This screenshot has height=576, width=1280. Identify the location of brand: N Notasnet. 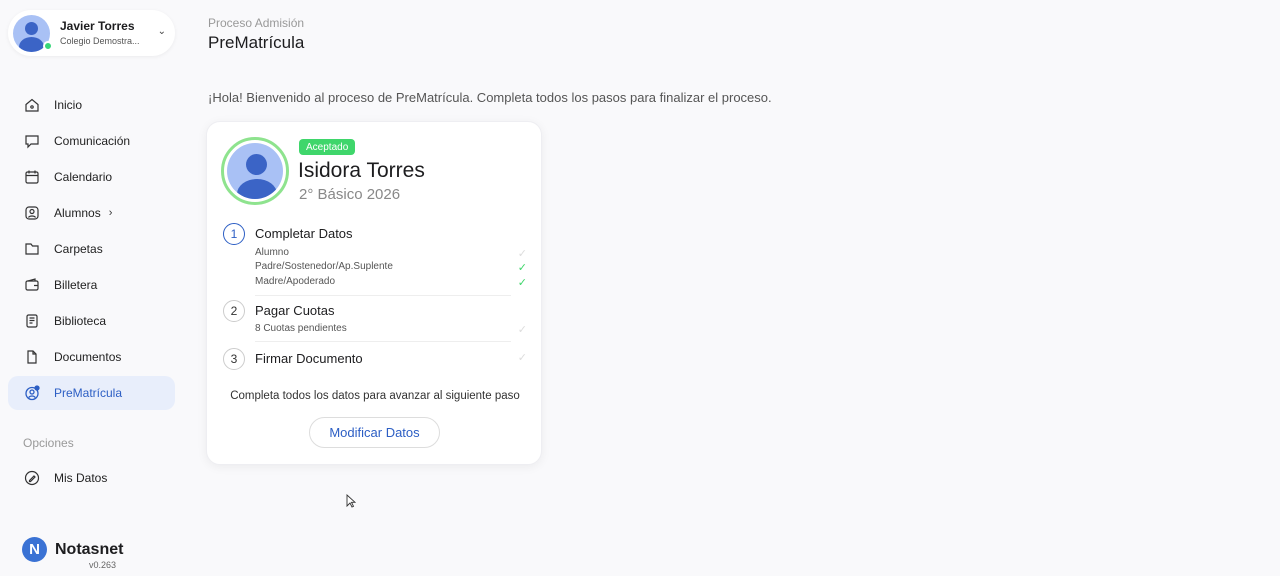
(72, 549).